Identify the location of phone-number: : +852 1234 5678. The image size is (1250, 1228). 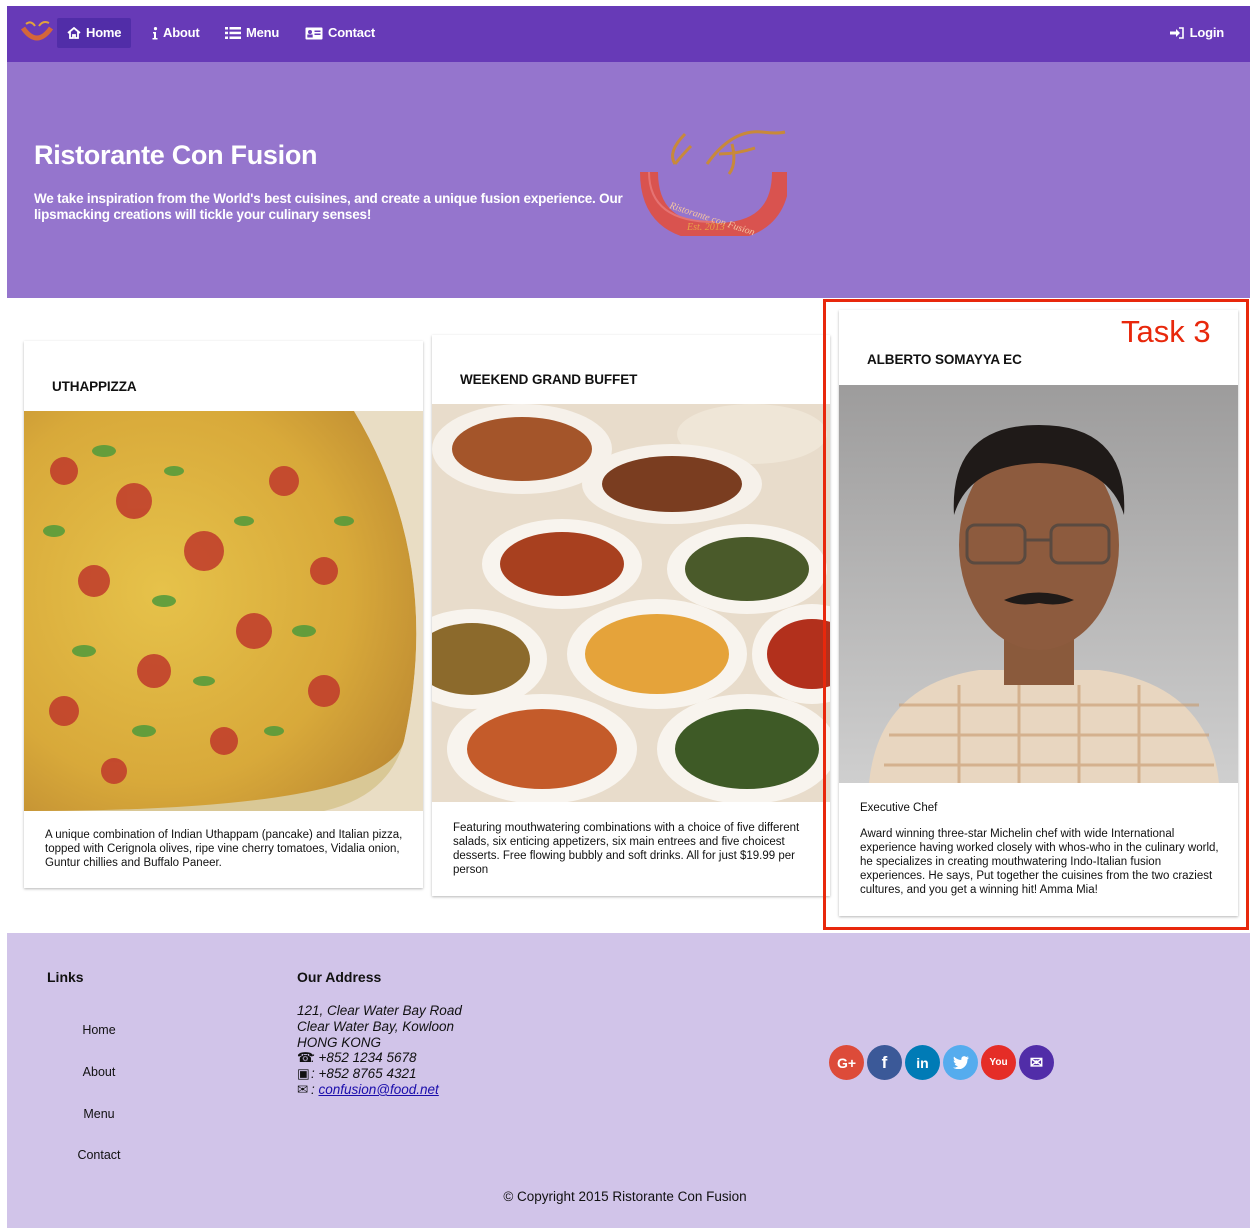
(364, 1058).